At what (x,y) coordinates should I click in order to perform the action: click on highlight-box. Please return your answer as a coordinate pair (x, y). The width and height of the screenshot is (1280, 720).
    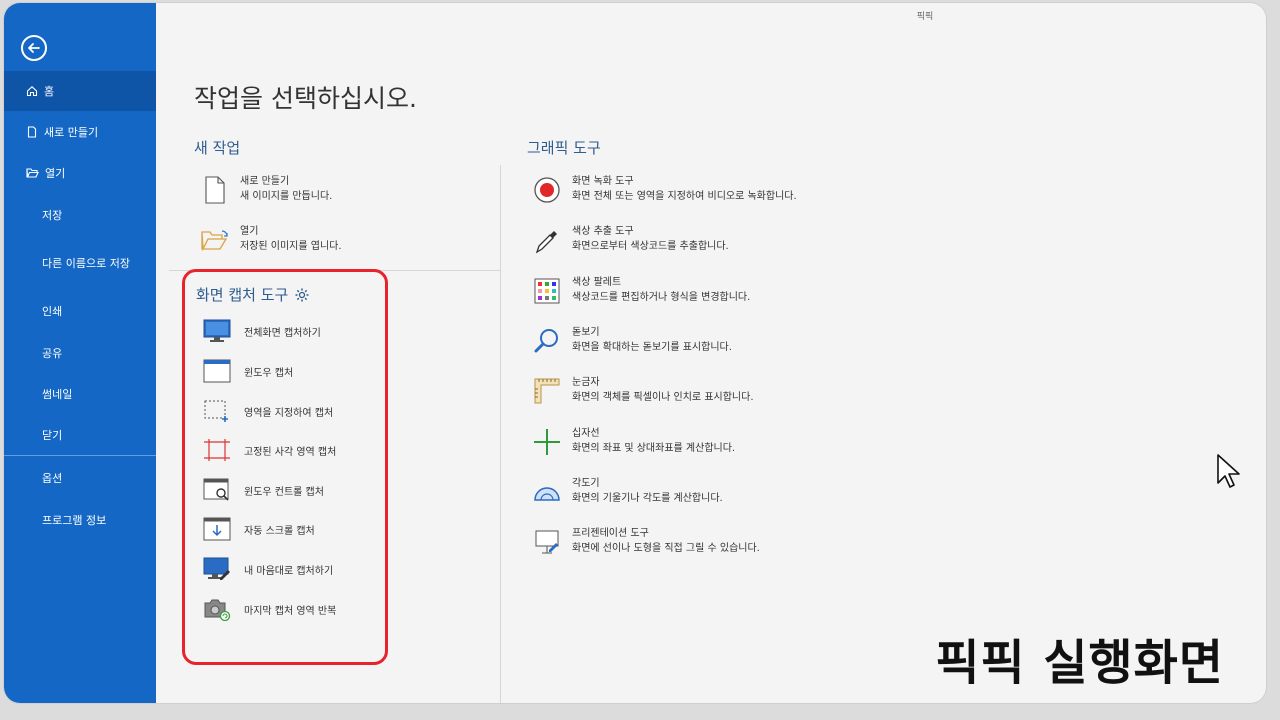
    Looking at the image, I should click on (285, 467).